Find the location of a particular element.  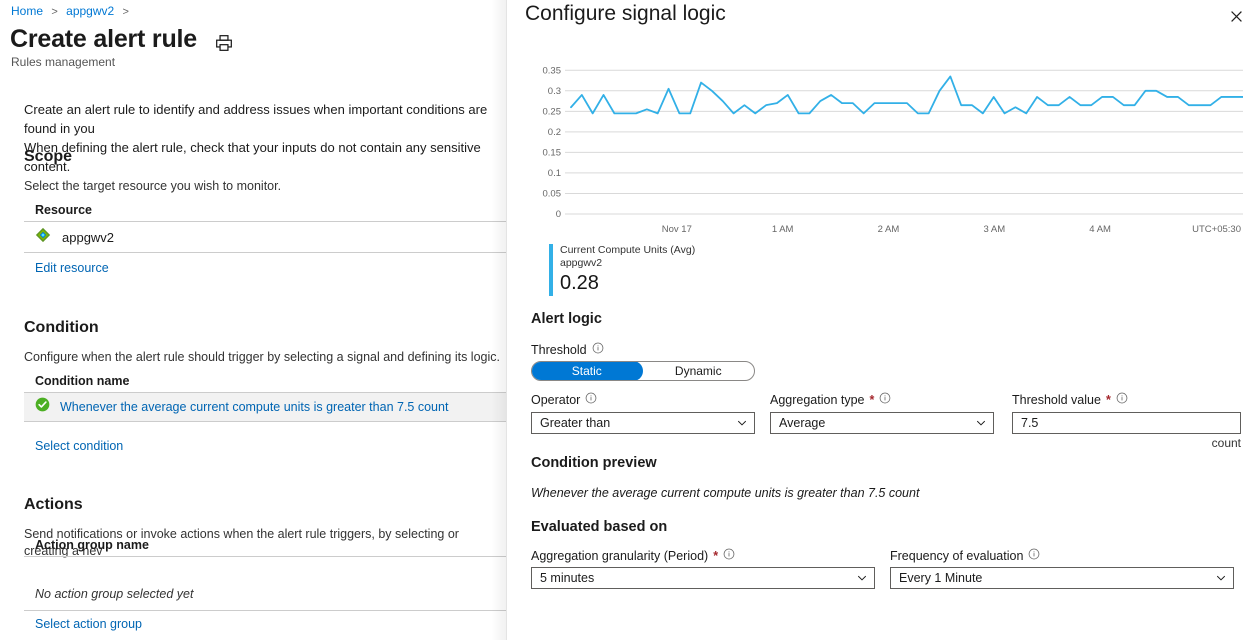

resource-divider-top is located at coordinates (265, 221).